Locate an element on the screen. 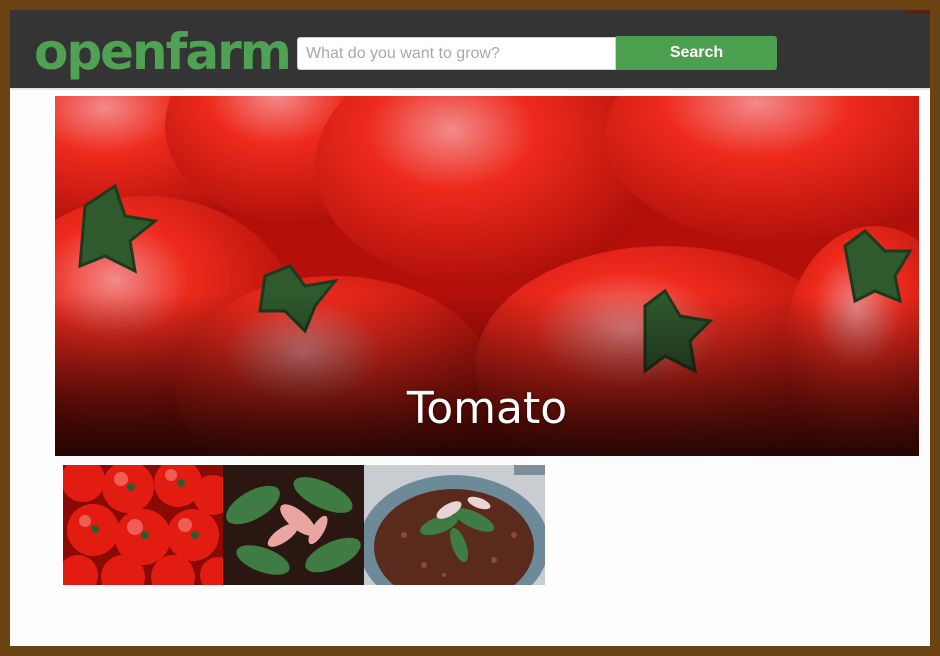 The height and width of the screenshot is (656, 940). potted-seedling-photo is located at coordinates (454, 525).